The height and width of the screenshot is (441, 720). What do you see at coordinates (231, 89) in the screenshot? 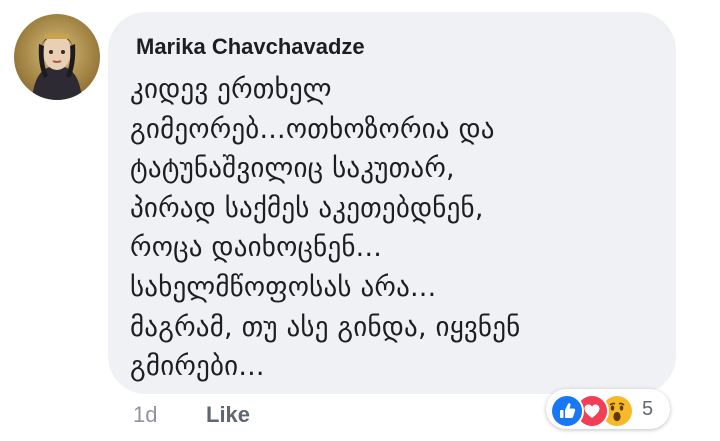
I see `comment-line: კიდევ ერთხელ` at bounding box center [231, 89].